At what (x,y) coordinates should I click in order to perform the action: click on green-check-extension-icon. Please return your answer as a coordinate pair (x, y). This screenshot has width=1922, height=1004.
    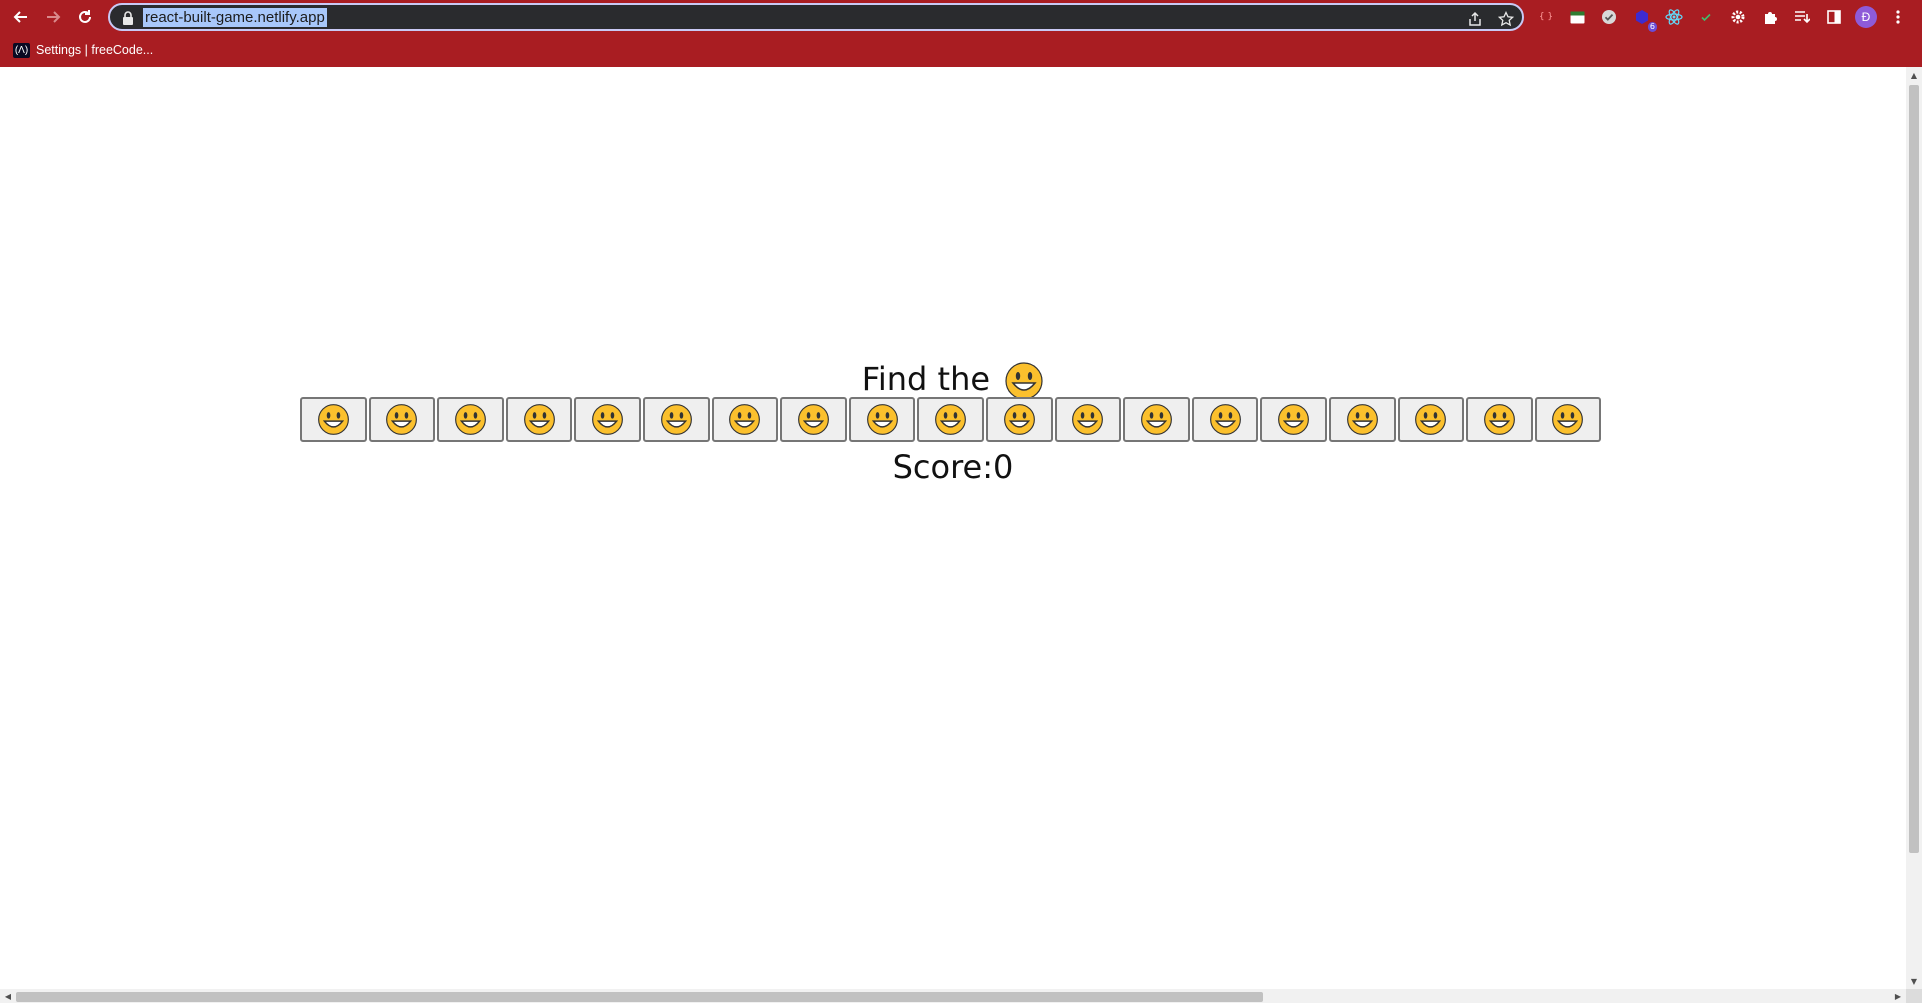
    Looking at the image, I should click on (1706, 17).